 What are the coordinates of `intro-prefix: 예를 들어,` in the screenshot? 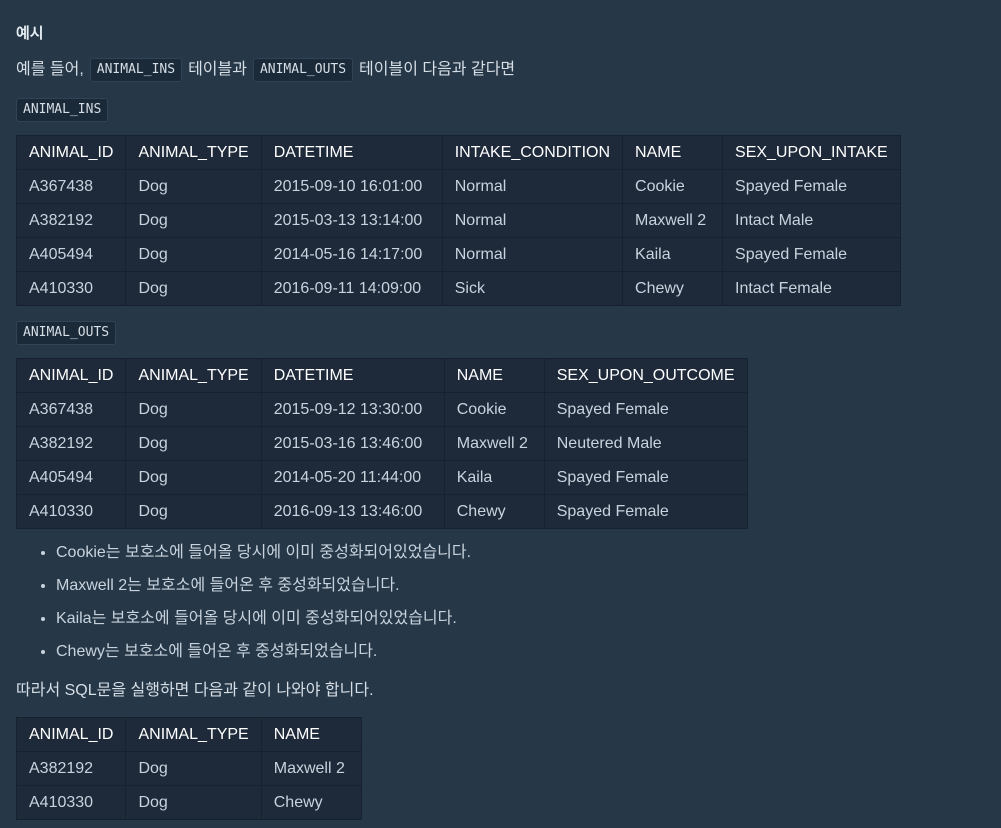 It's located at (50, 69).